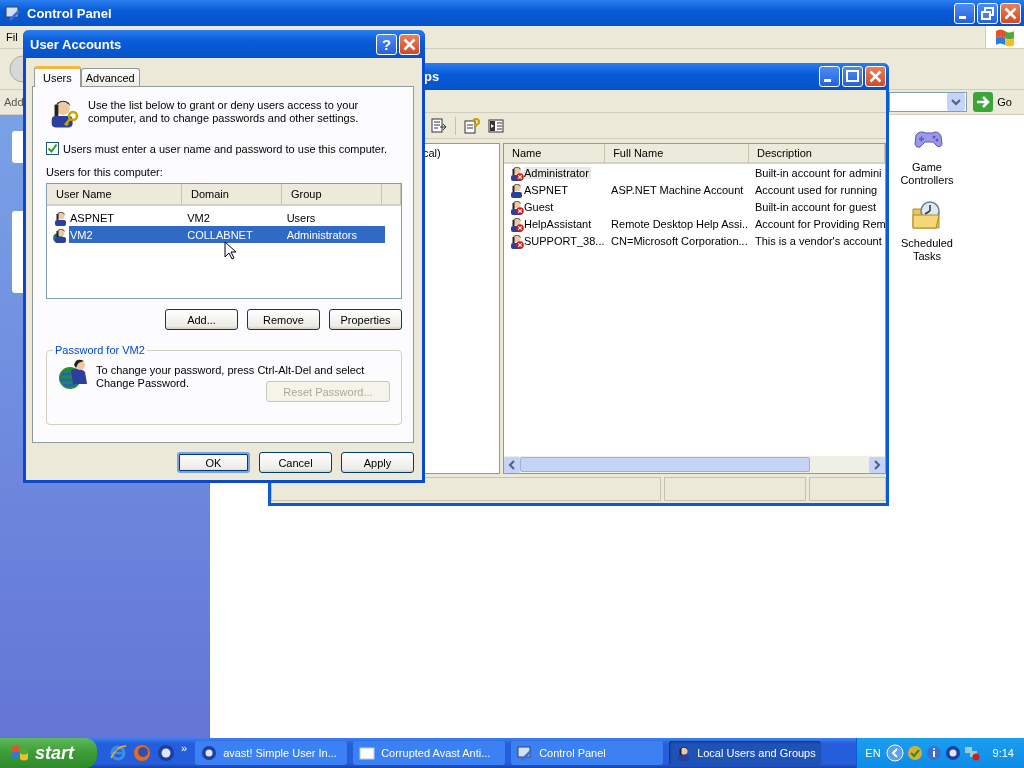 The image size is (1024, 768). I want to click on address-label: Add, so click(14, 102).